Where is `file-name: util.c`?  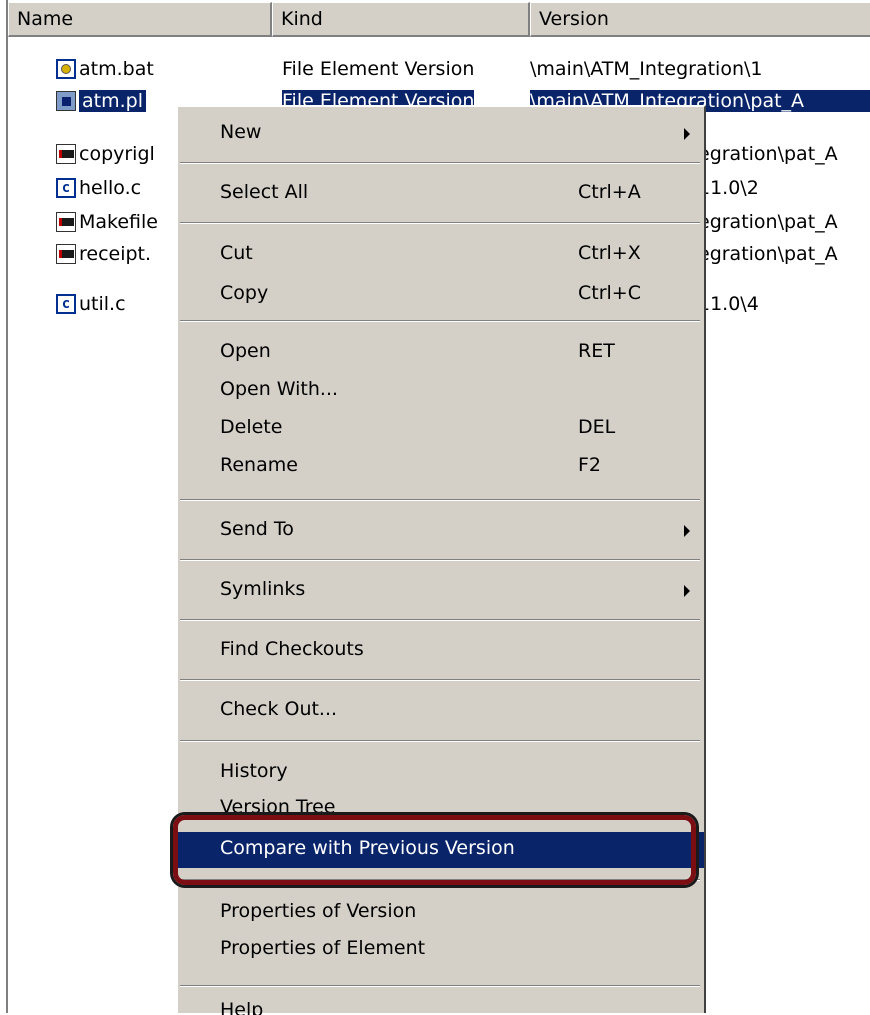 file-name: util.c is located at coordinates (102, 304).